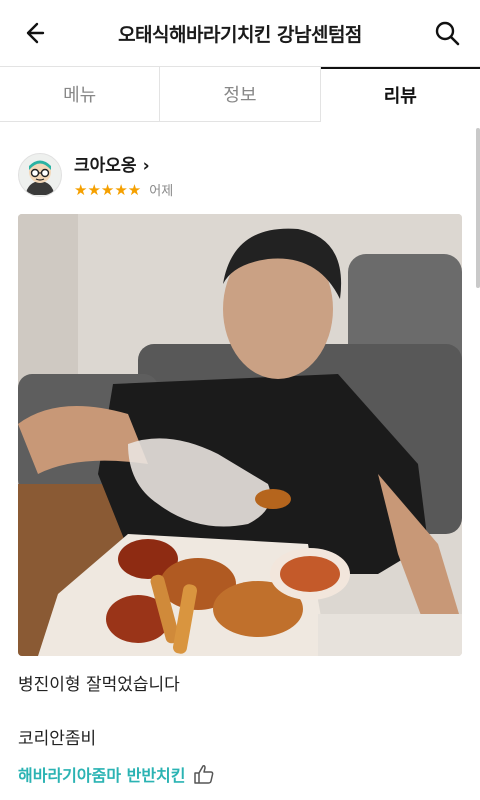  I want to click on rating-row: ★★★★★ 어제, so click(124, 190).